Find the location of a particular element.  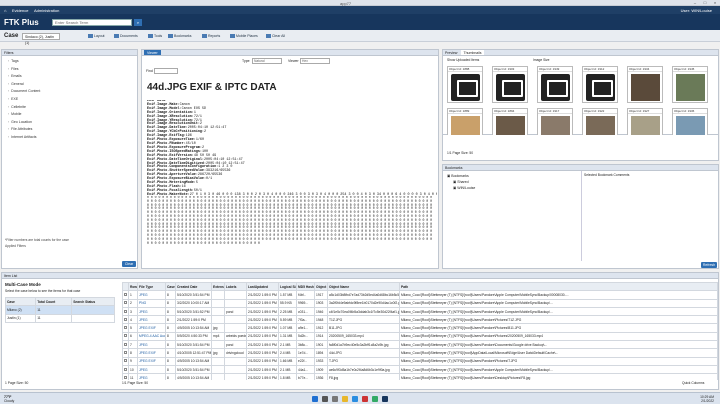

show-uploaded-checkbox: Show Uploaded Items is located at coordinates (463, 60).